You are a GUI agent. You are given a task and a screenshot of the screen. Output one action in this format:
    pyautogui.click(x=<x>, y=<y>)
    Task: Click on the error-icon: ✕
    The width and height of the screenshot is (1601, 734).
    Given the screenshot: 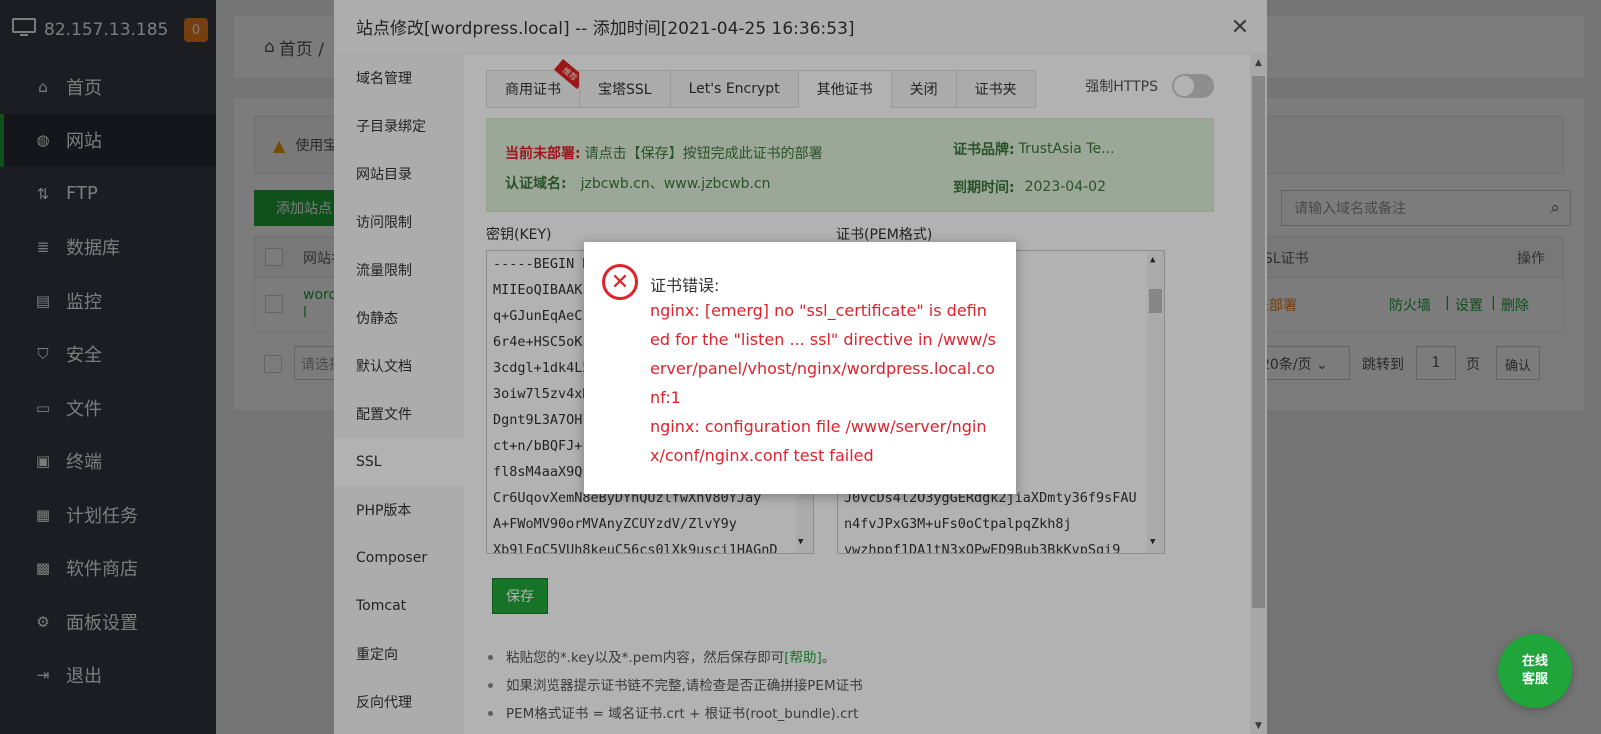 What is the action you would take?
    pyautogui.click(x=620, y=282)
    